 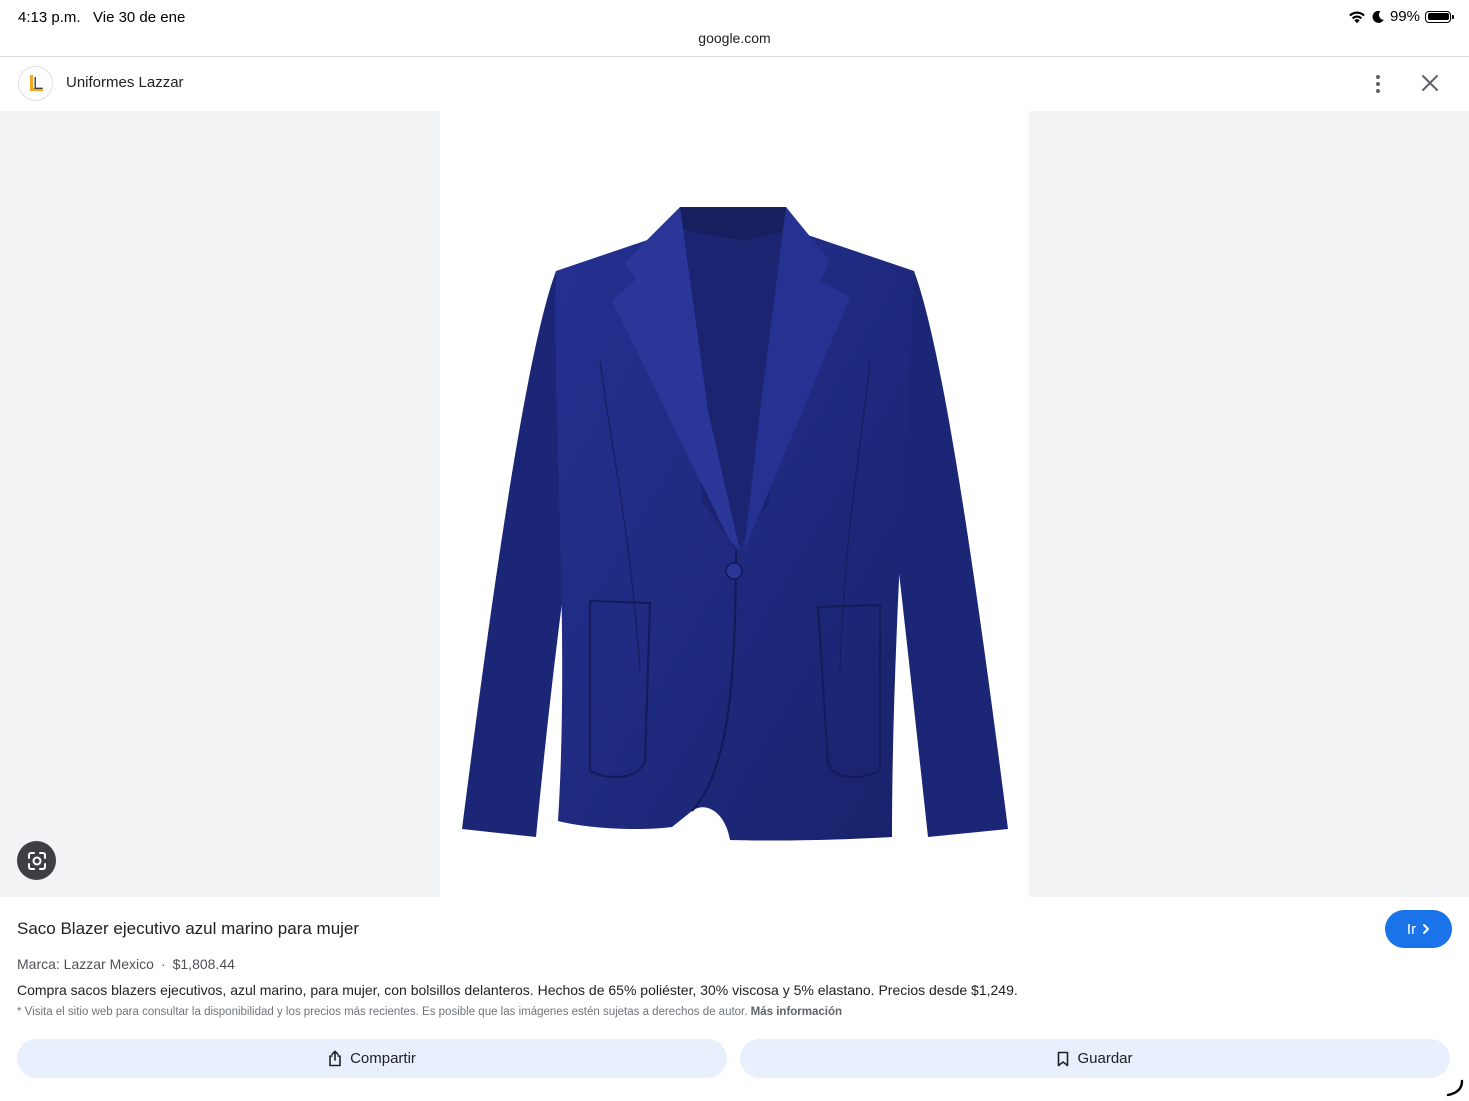 What do you see at coordinates (1378, 77) in the screenshot?
I see `more-vert-icon` at bounding box center [1378, 77].